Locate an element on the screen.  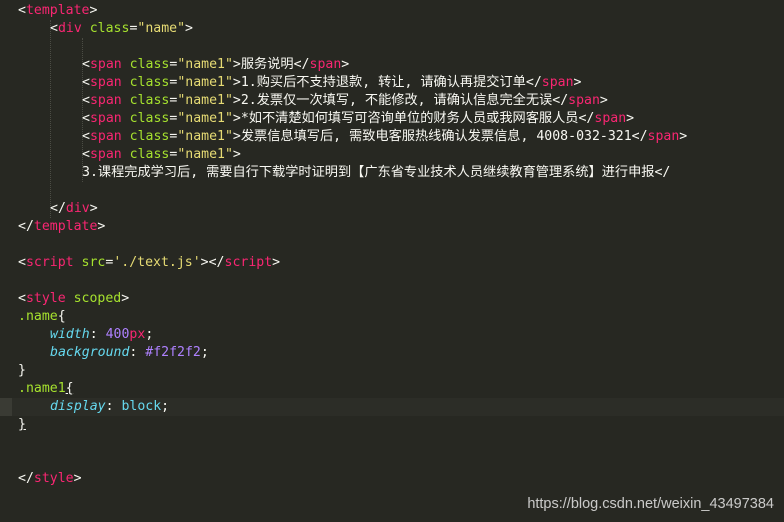
code-line-width: width: 400px; is located at coordinates (101, 335).